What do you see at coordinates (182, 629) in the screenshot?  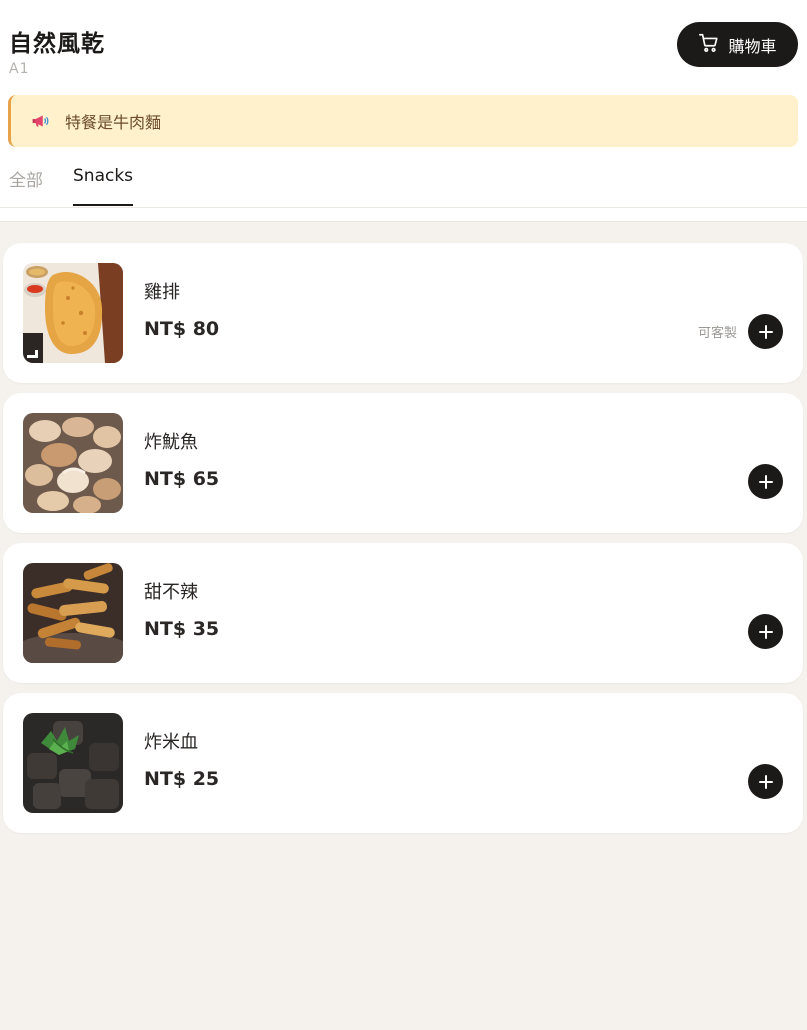 I see `item-price: NT$ 35` at bounding box center [182, 629].